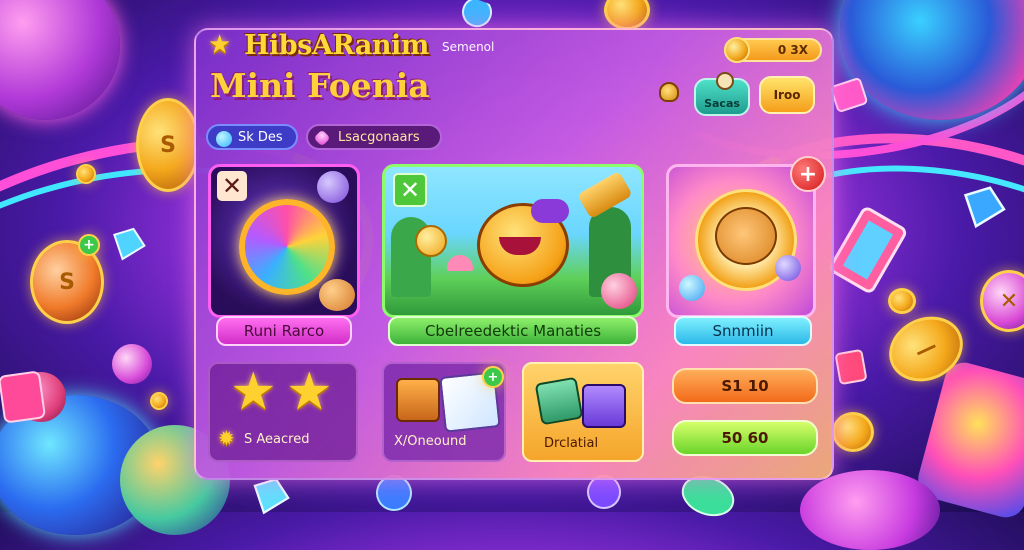 This screenshot has width=1024, height=550. I want to click on mushroom-icon, so click(460, 263).